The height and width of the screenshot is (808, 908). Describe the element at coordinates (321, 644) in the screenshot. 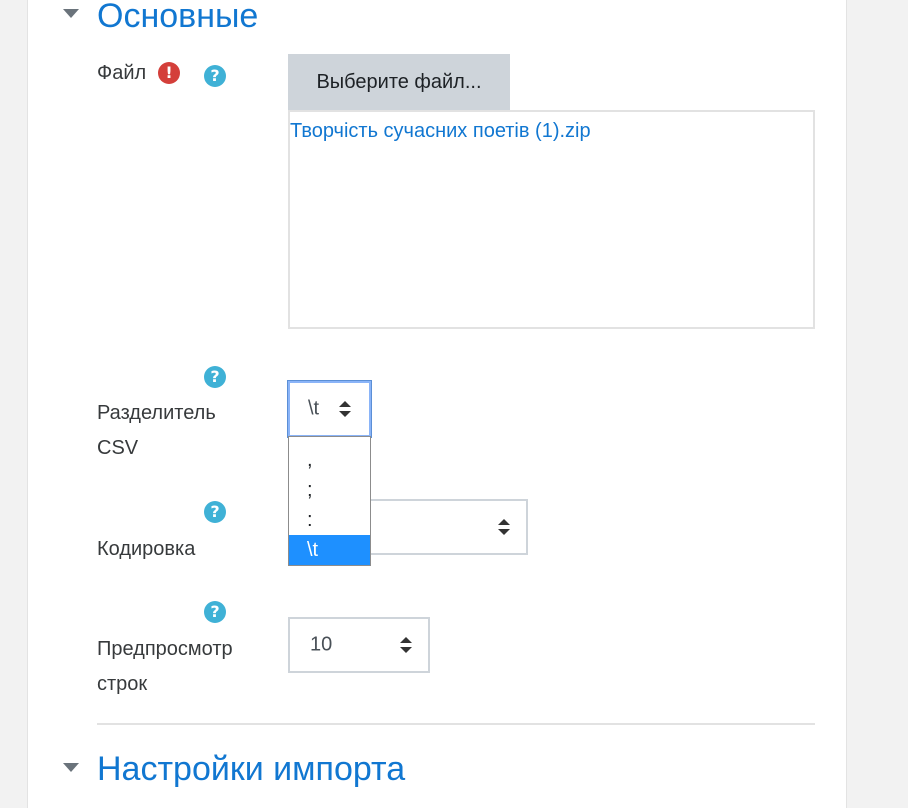

I see `preview-rows-value: 10` at that location.